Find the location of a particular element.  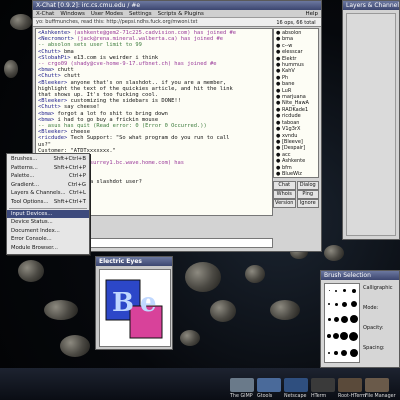

chat-text: cheese is located at coordinates (80, 132).